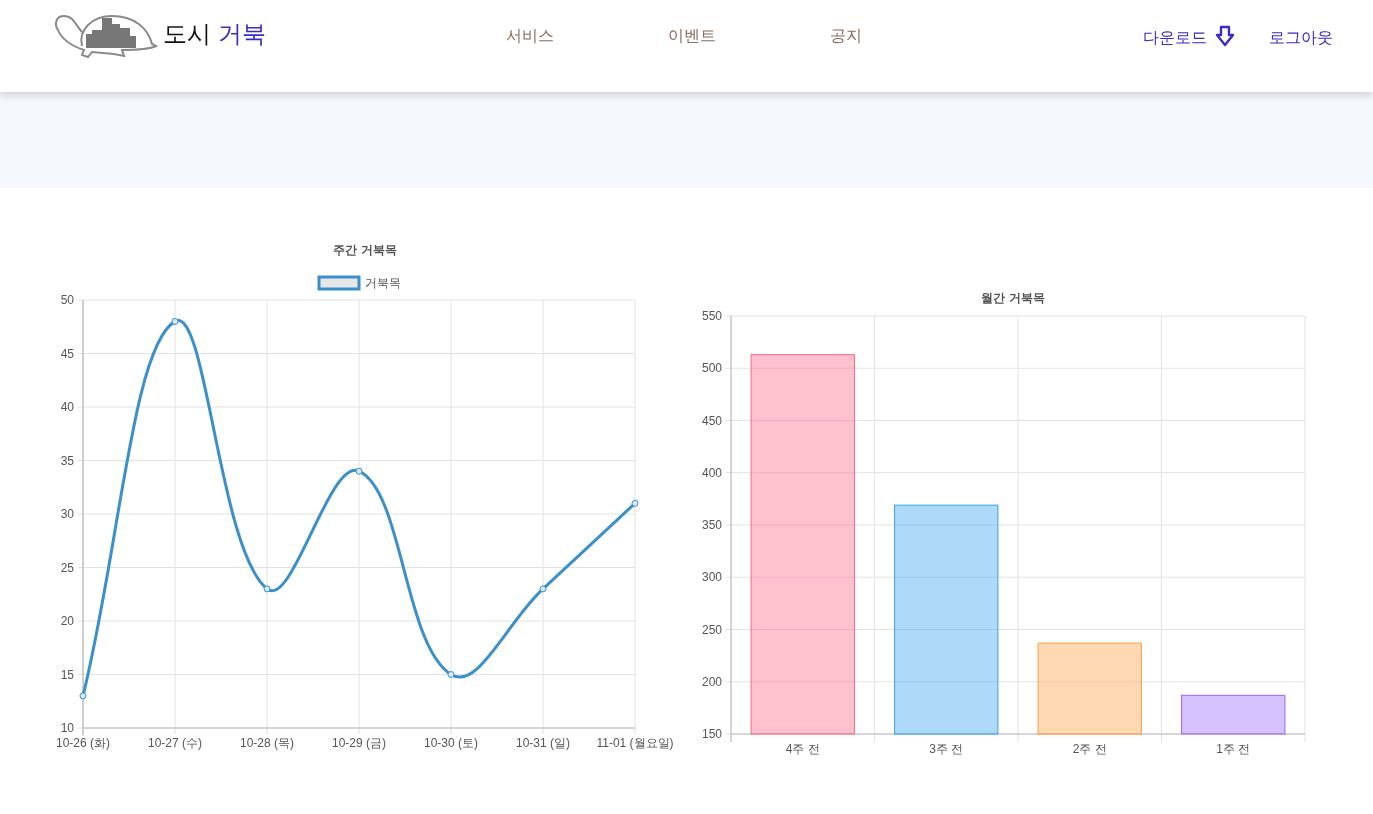 This screenshot has width=1373, height=814. What do you see at coordinates (711, 629) in the screenshot?
I see `y-axis-label: 250` at bounding box center [711, 629].